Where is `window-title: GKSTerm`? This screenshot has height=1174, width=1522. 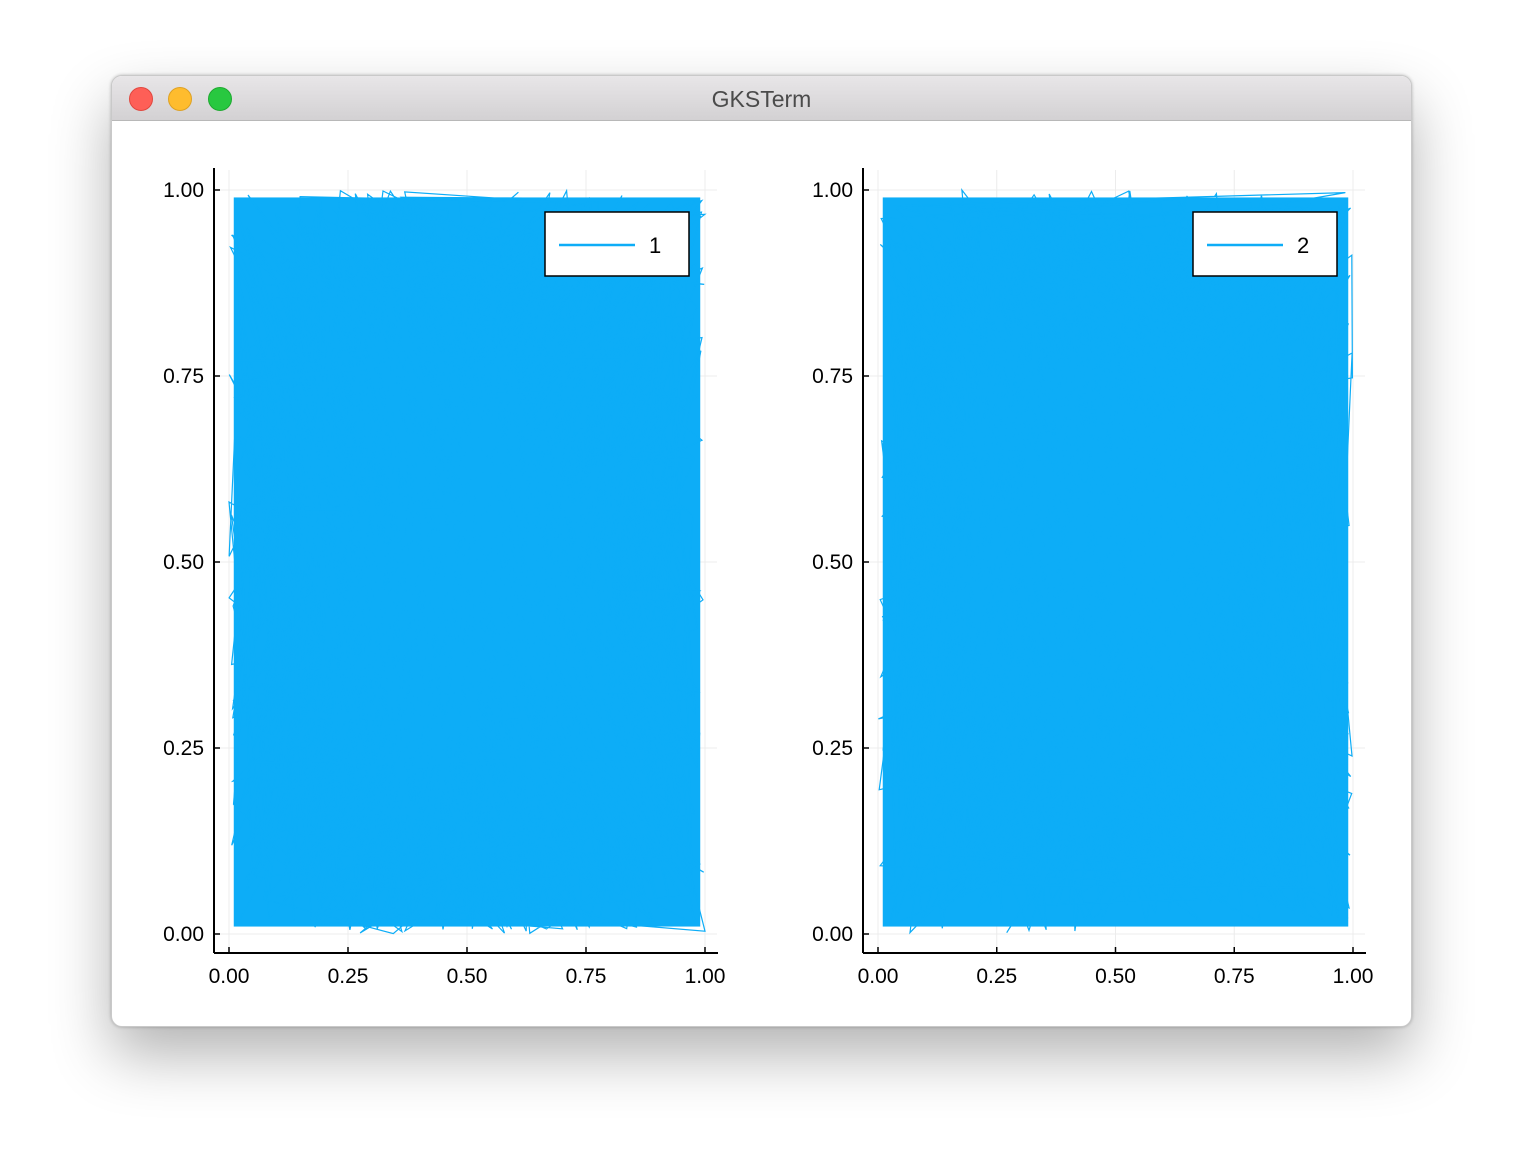 window-title: GKSTerm is located at coordinates (761, 99).